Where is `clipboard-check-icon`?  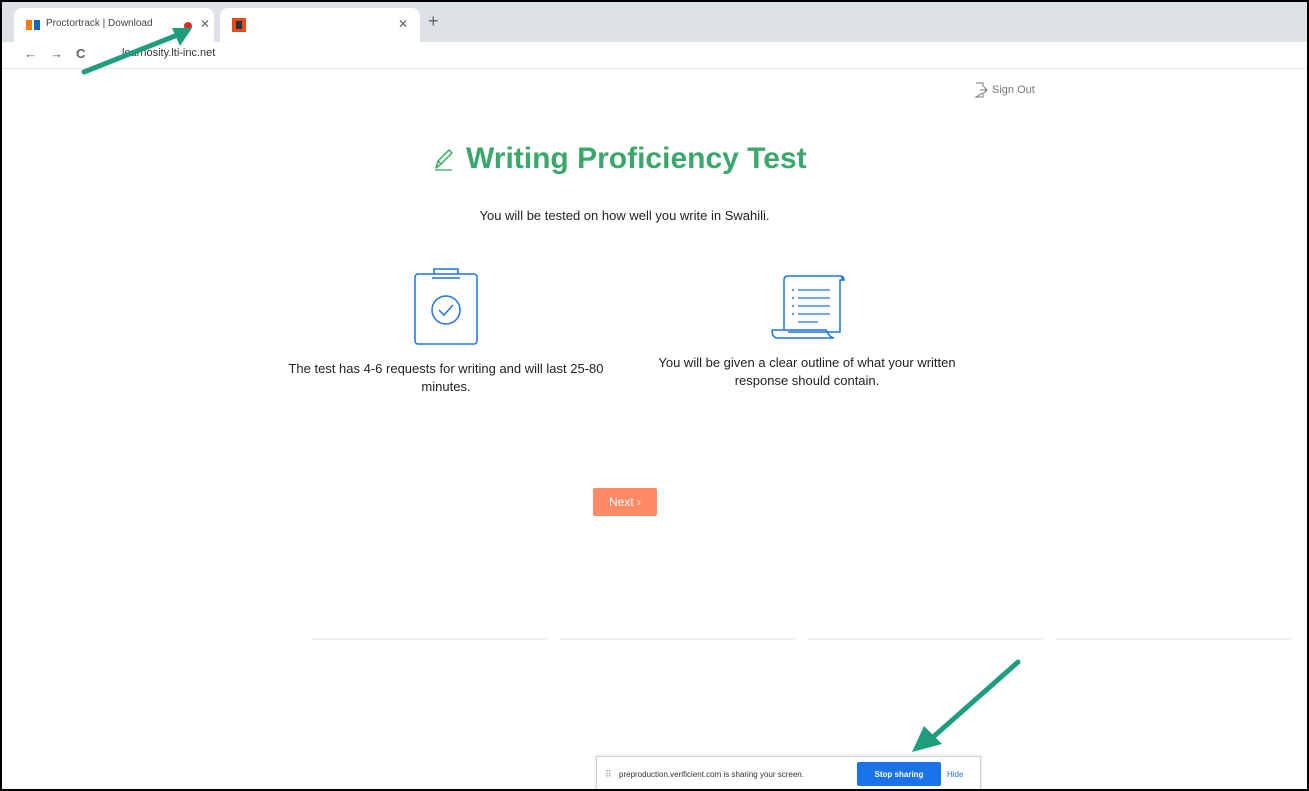 clipboard-check-icon is located at coordinates (446, 306).